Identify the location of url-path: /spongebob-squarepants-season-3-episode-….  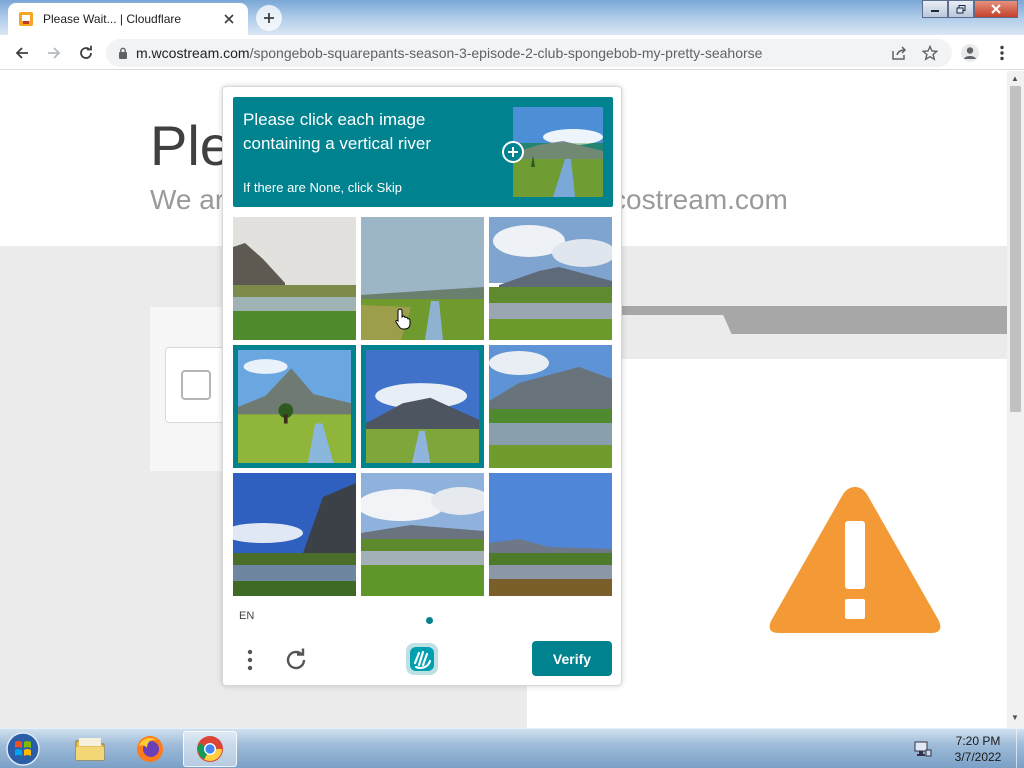
(506, 53).